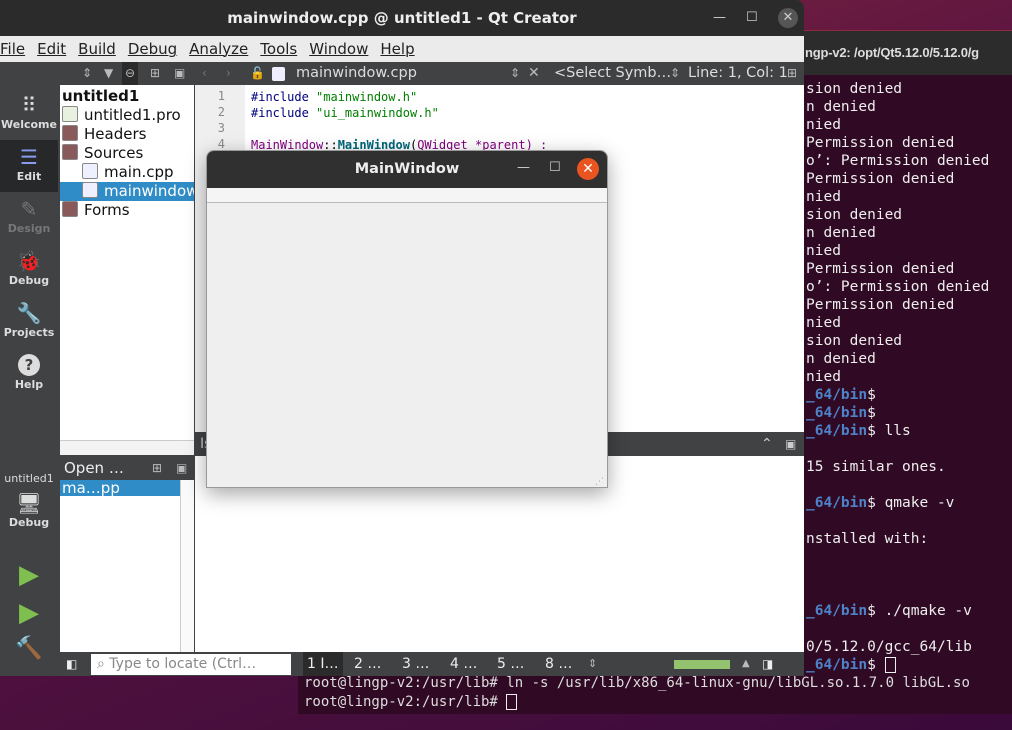  What do you see at coordinates (278, 49) in the screenshot?
I see `menu-tools: Tools` at bounding box center [278, 49].